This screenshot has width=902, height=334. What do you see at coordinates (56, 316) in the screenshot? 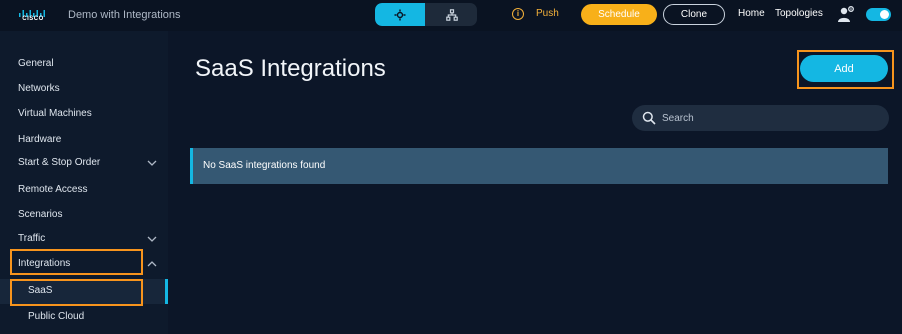
I see `sidebar-item-label: Public Cloud` at bounding box center [56, 316].